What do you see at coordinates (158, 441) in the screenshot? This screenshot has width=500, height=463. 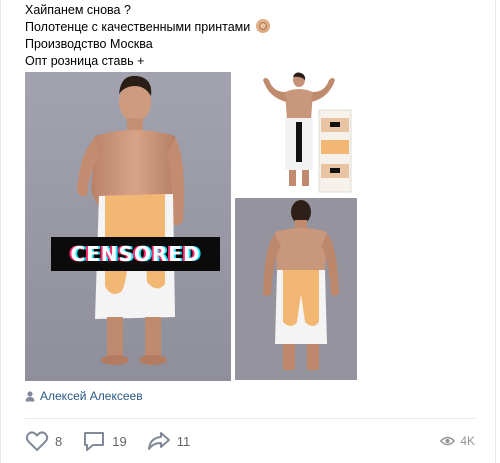 I see `share-icon` at bounding box center [158, 441].